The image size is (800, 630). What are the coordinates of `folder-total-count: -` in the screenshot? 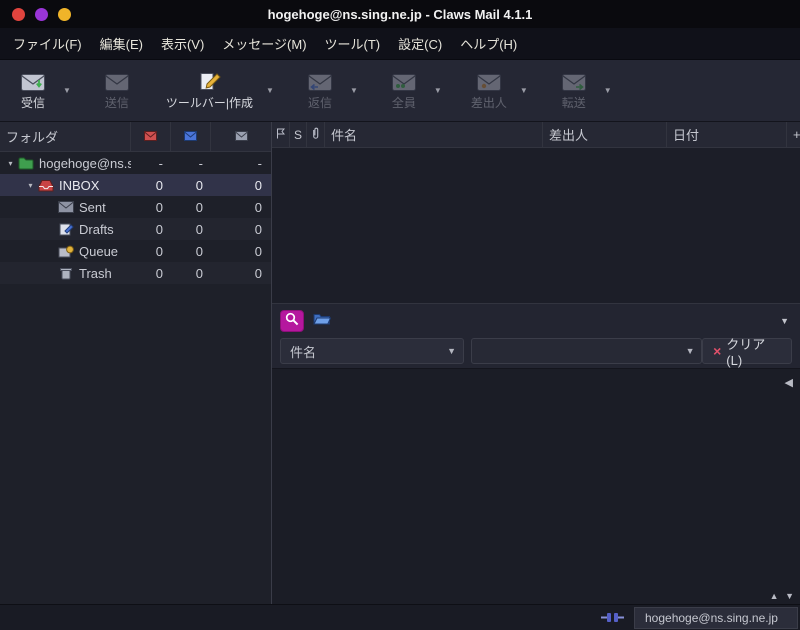 It's located at (259, 163).